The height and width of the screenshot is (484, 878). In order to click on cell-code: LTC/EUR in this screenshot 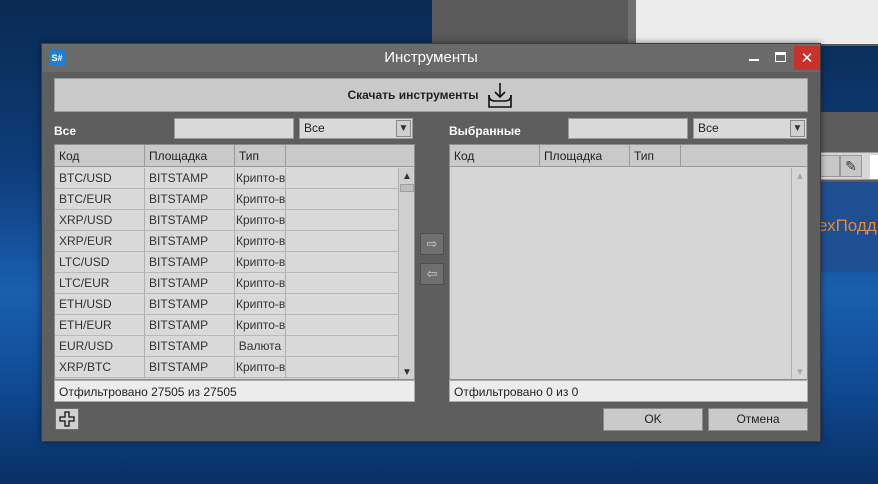, I will do `click(100, 283)`.